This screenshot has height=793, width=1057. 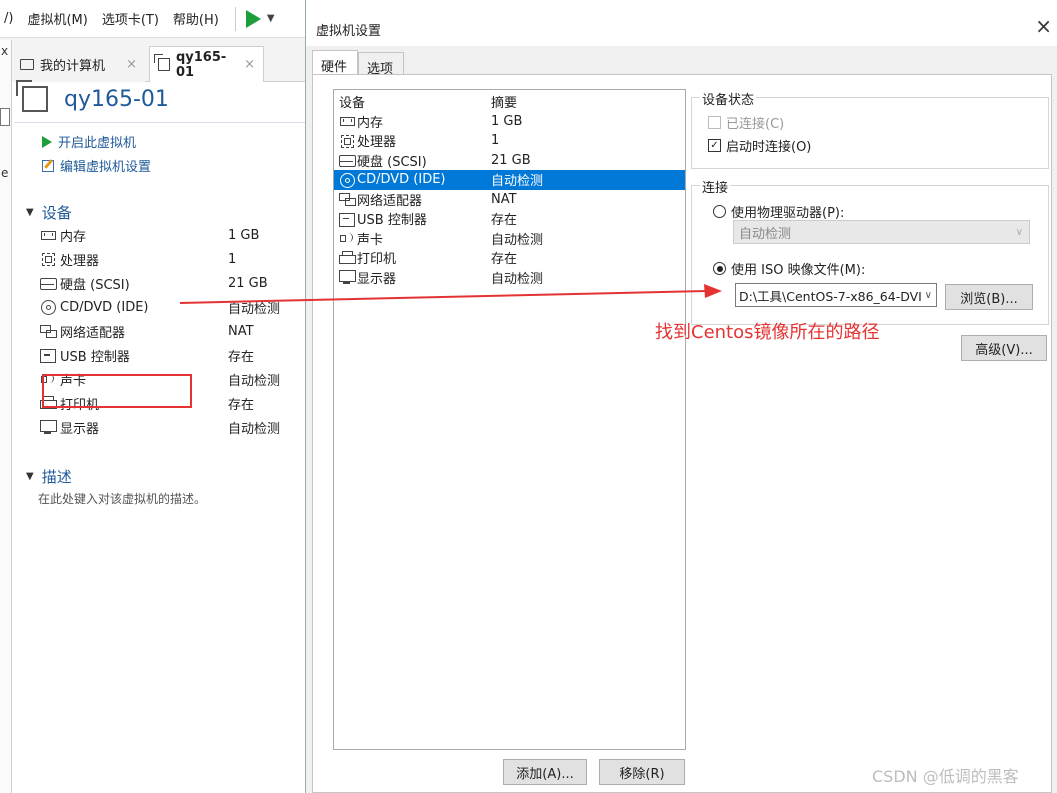 I want to click on power-on-button: ▼, so click(x=254, y=18).